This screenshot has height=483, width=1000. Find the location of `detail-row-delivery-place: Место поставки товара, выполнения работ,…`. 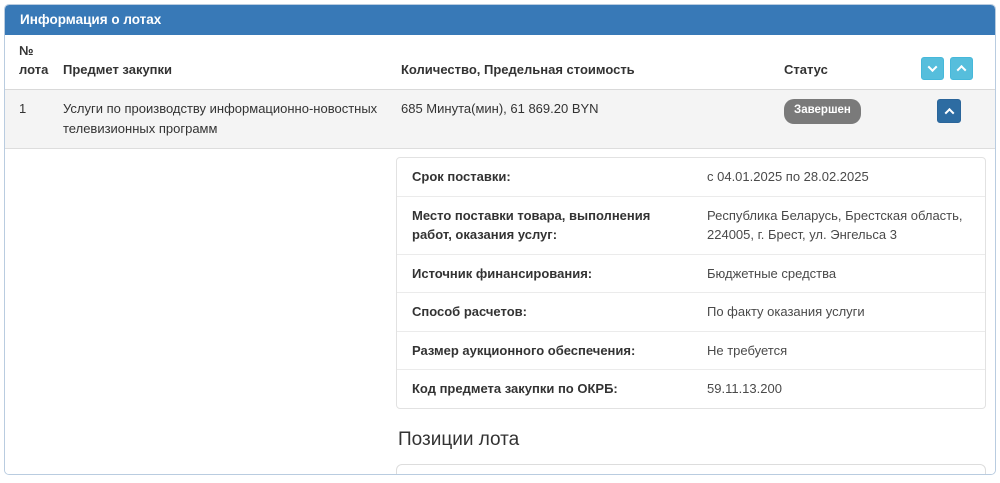

detail-row-delivery-place: Место поставки товара, выполнения работ,… is located at coordinates (691, 224).